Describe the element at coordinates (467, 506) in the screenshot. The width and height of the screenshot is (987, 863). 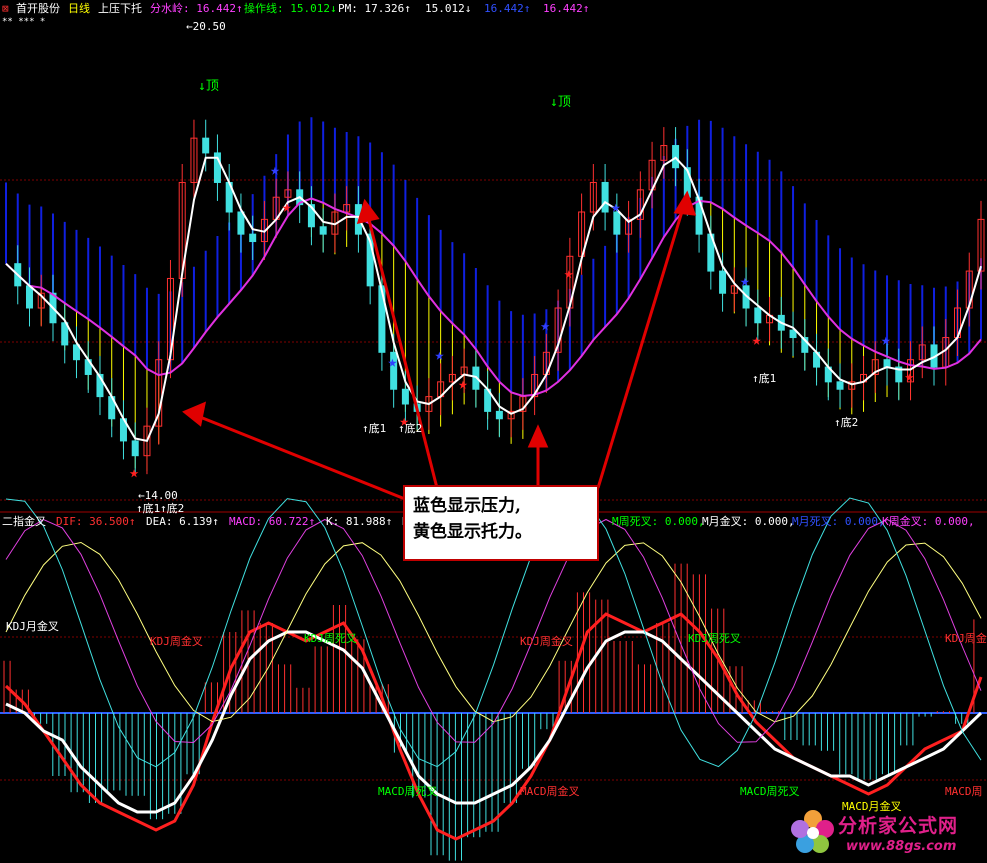
I see `callout-line-1: 蓝色显示压力,` at that location.